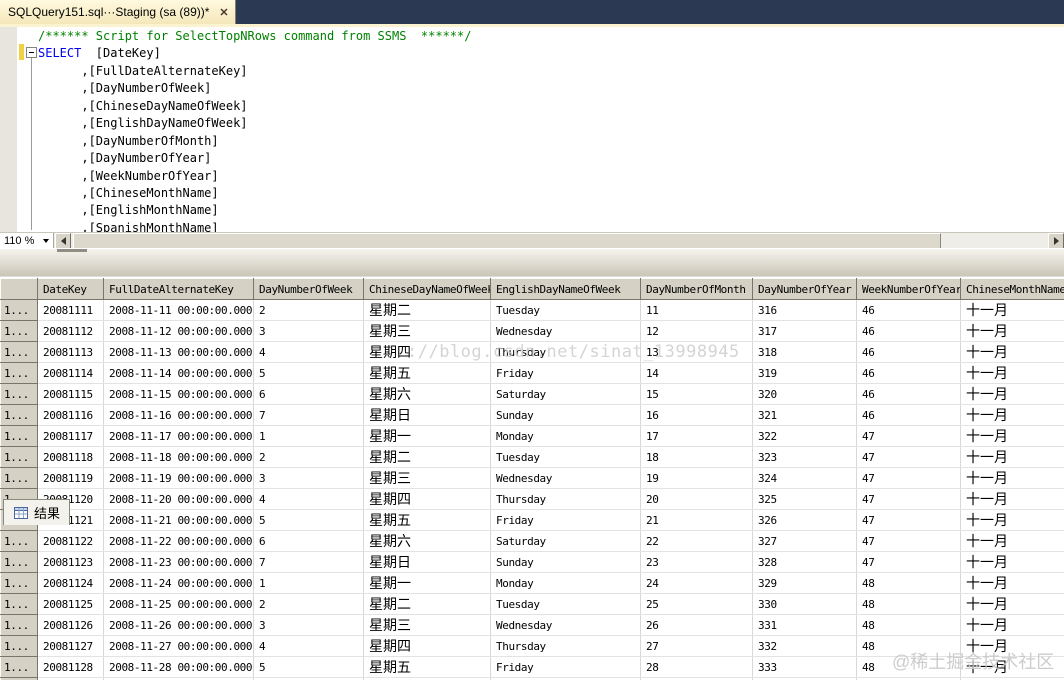  What do you see at coordinates (696, 562) in the screenshot?
I see `grid-cell: 23` at bounding box center [696, 562].